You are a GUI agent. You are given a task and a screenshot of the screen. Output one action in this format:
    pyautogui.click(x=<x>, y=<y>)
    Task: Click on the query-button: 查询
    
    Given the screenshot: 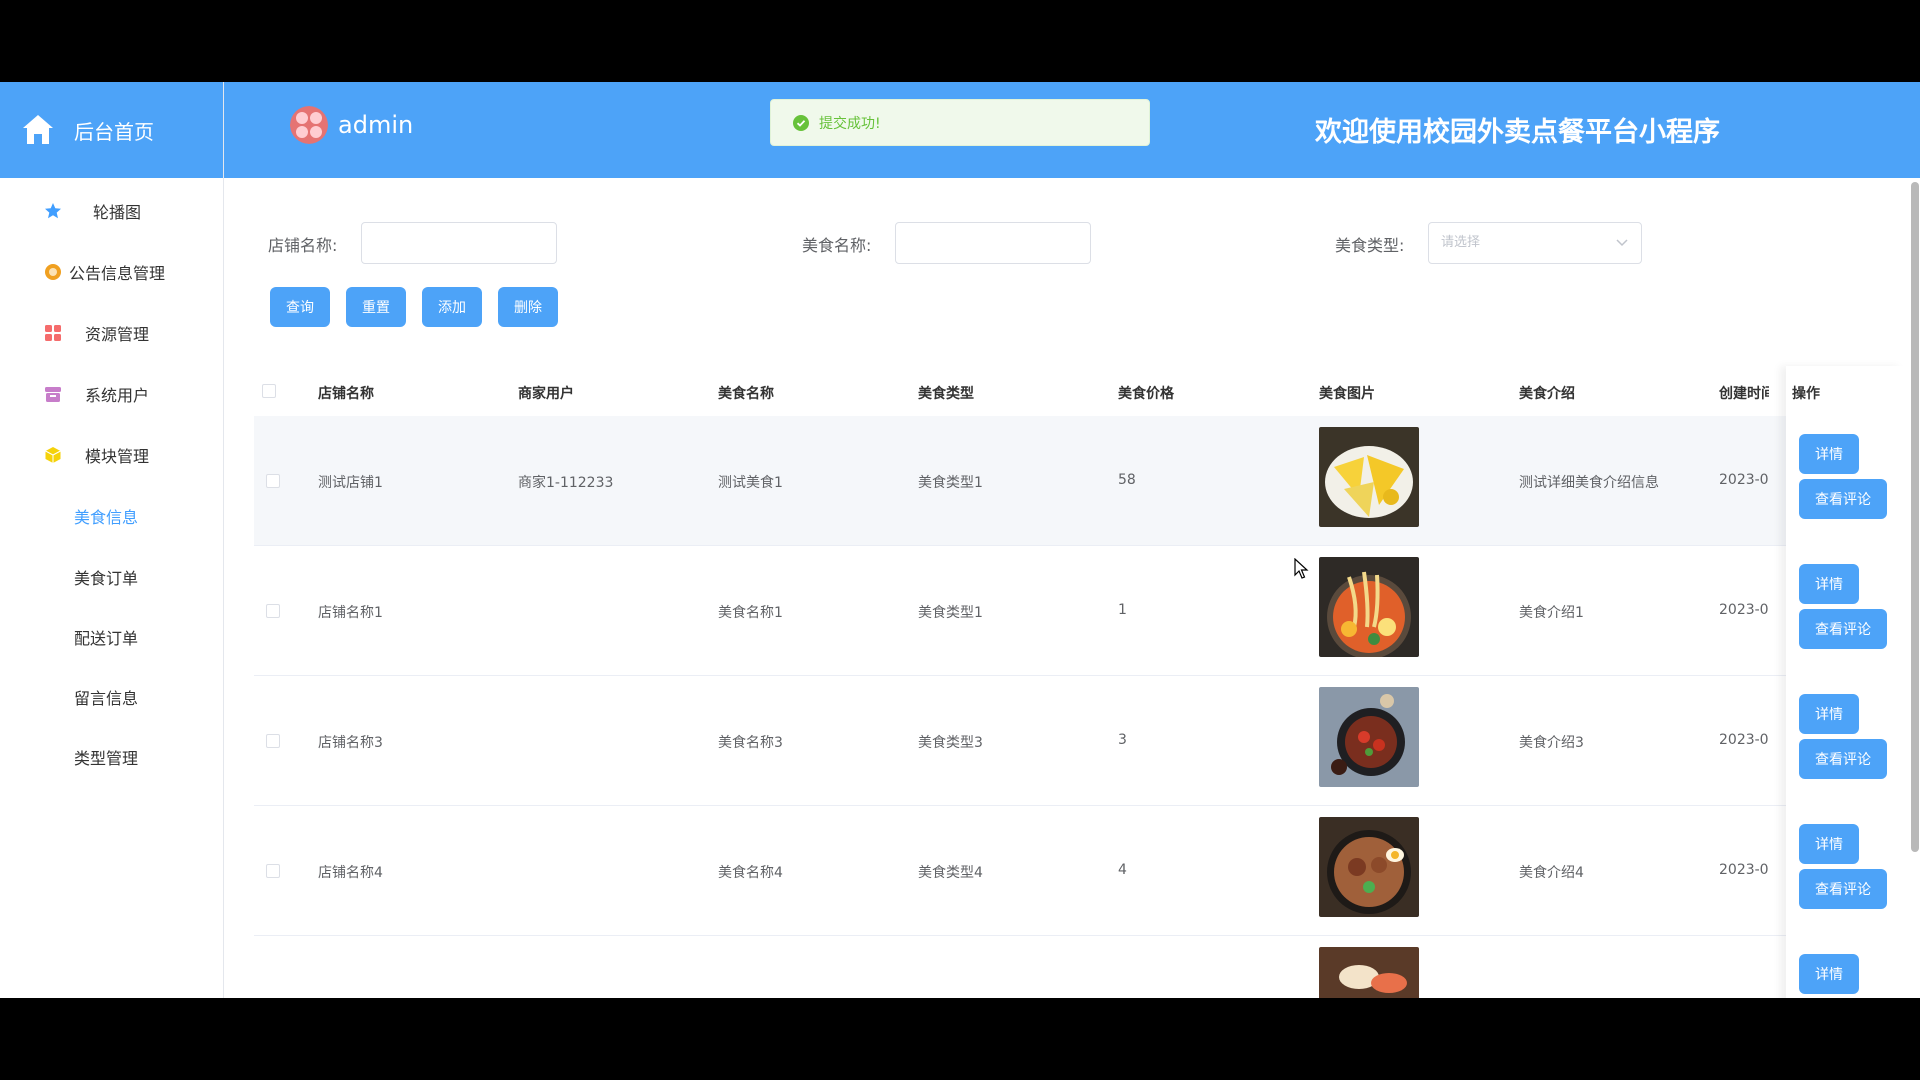 What is the action you would take?
    pyautogui.click(x=300, y=307)
    